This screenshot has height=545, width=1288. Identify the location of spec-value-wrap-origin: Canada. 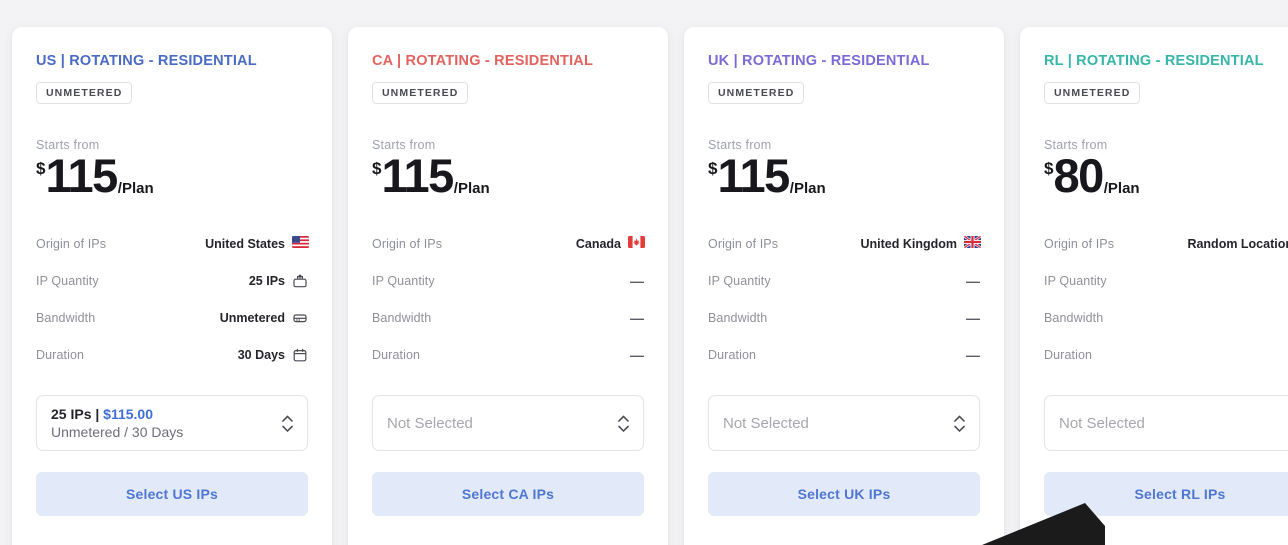
(610, 243).